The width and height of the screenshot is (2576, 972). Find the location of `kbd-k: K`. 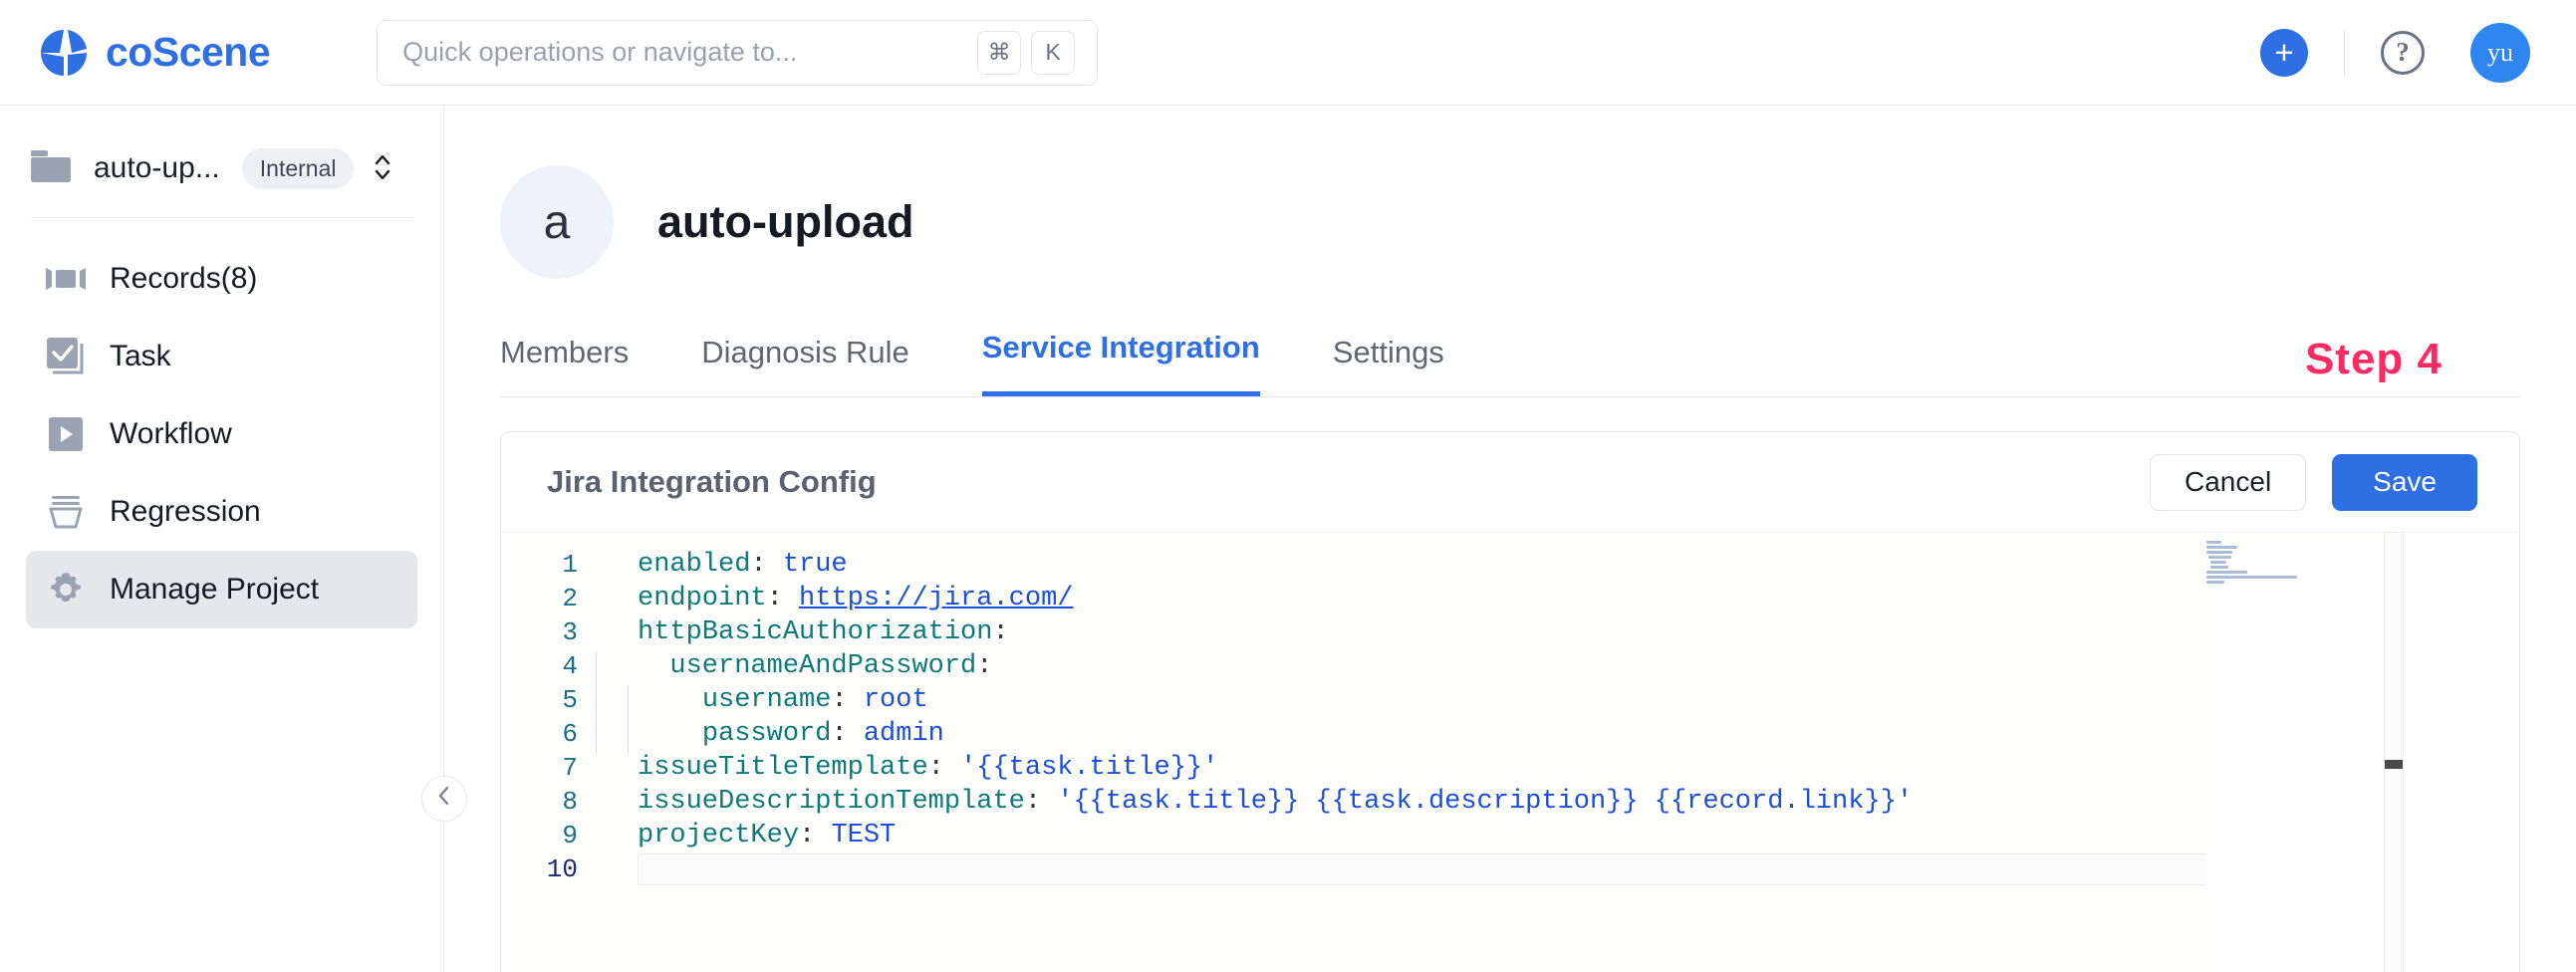

kbd-k: K is located at coordinates (1053, 53).